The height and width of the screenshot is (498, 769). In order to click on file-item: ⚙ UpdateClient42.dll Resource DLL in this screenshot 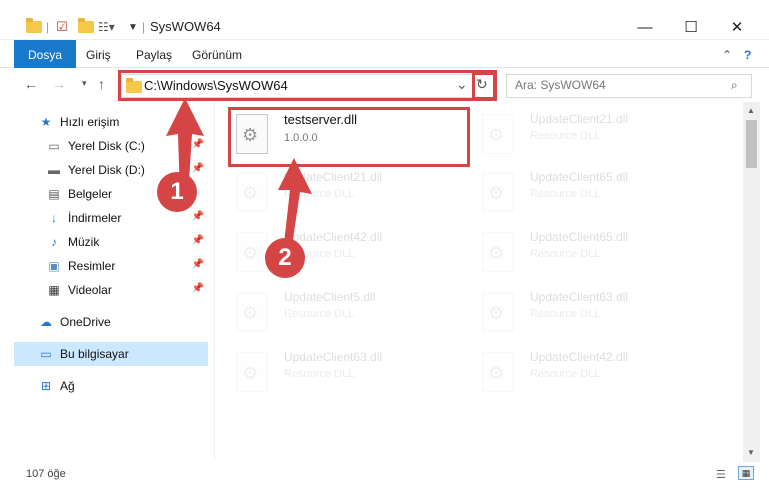, I will do `click(592, 373)`.